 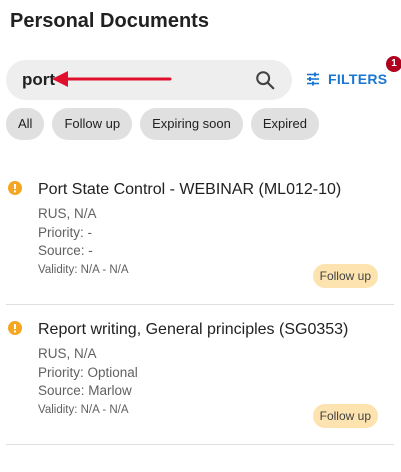 What do you see at coordinates (190, 189) in the screenshot?
I see `document-title: Port State Control - WEBINAR (ML012-10)` at bounding box center [190, 189].